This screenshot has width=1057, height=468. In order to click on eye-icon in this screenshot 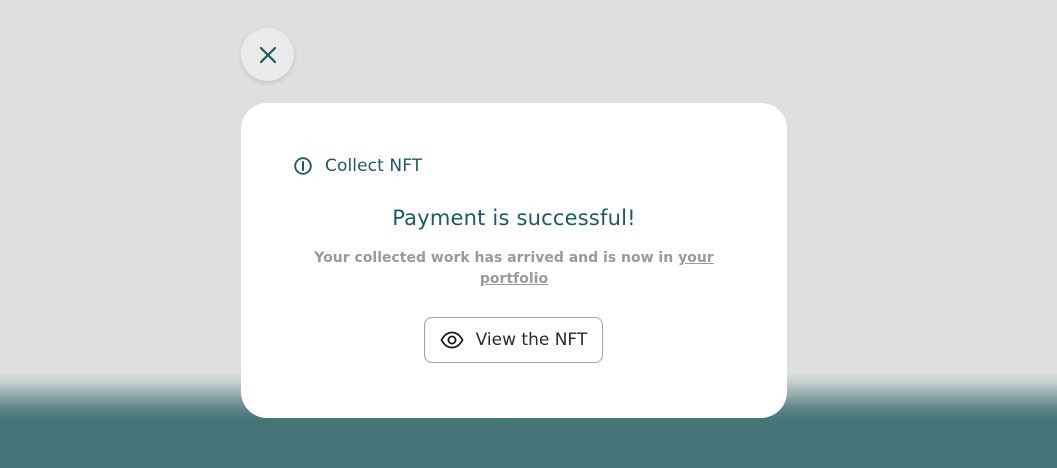, I will do `click(452, 340)`.